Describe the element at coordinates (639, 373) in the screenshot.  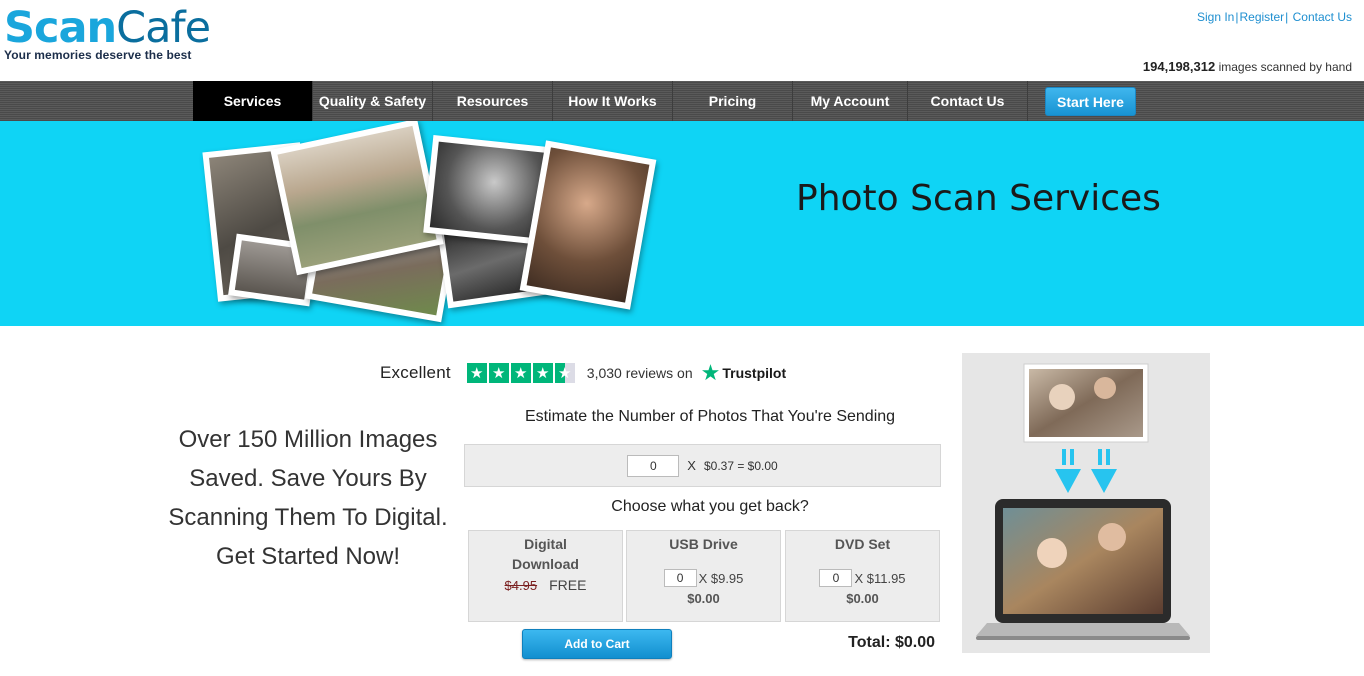
I see `trustpilot-review-count: 3,030 reviews on` at that location.